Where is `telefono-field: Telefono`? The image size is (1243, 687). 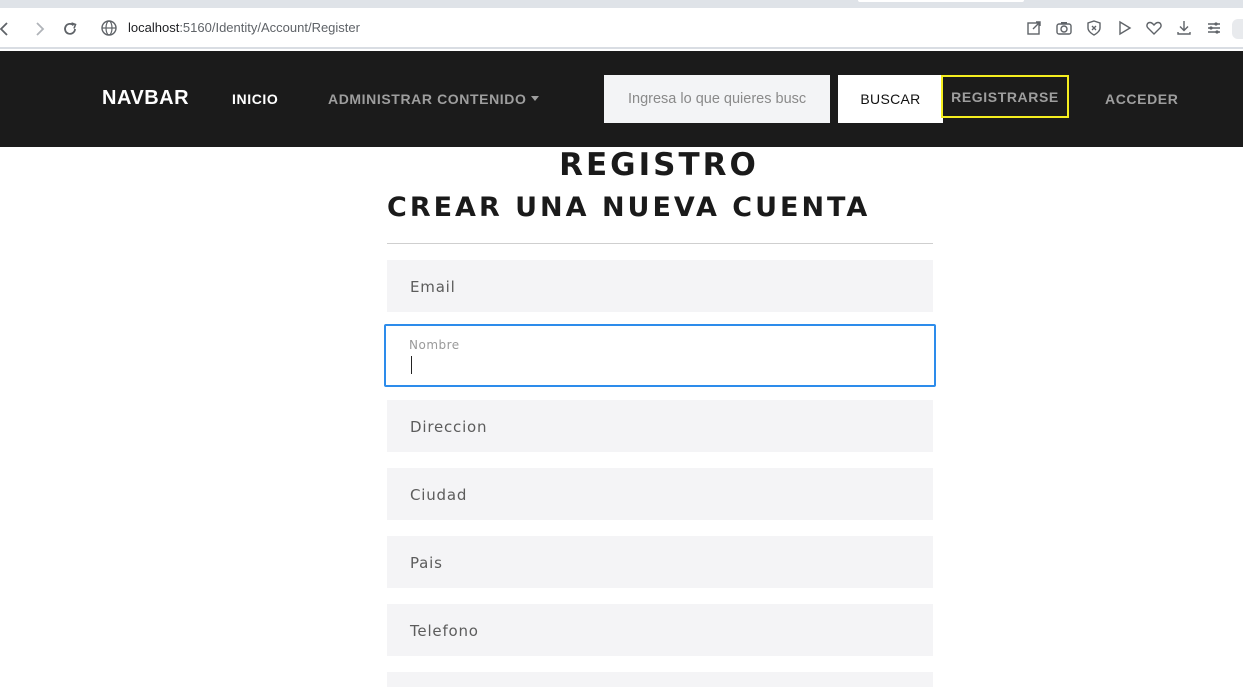
telefono-field: Telefono is located at coordinates (660, 630).